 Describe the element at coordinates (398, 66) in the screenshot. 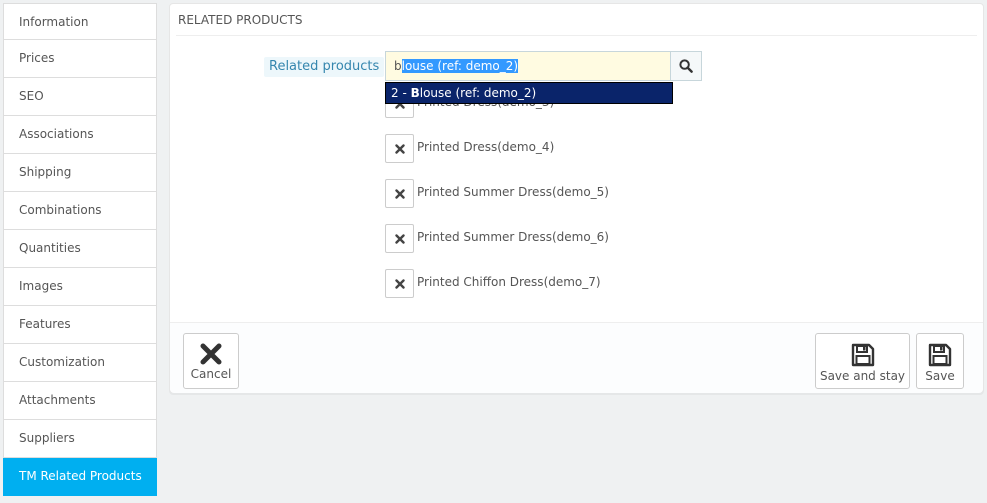

I see `search-typed-text: b` at that location.